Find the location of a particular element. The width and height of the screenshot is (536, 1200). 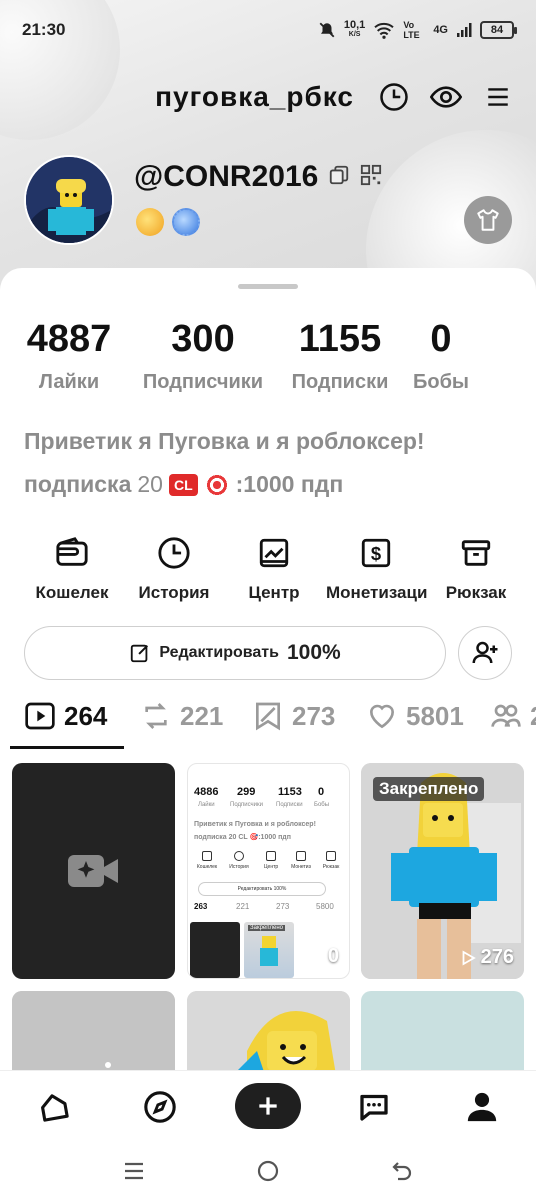

mute-icon is located at coordinates (327, 30).